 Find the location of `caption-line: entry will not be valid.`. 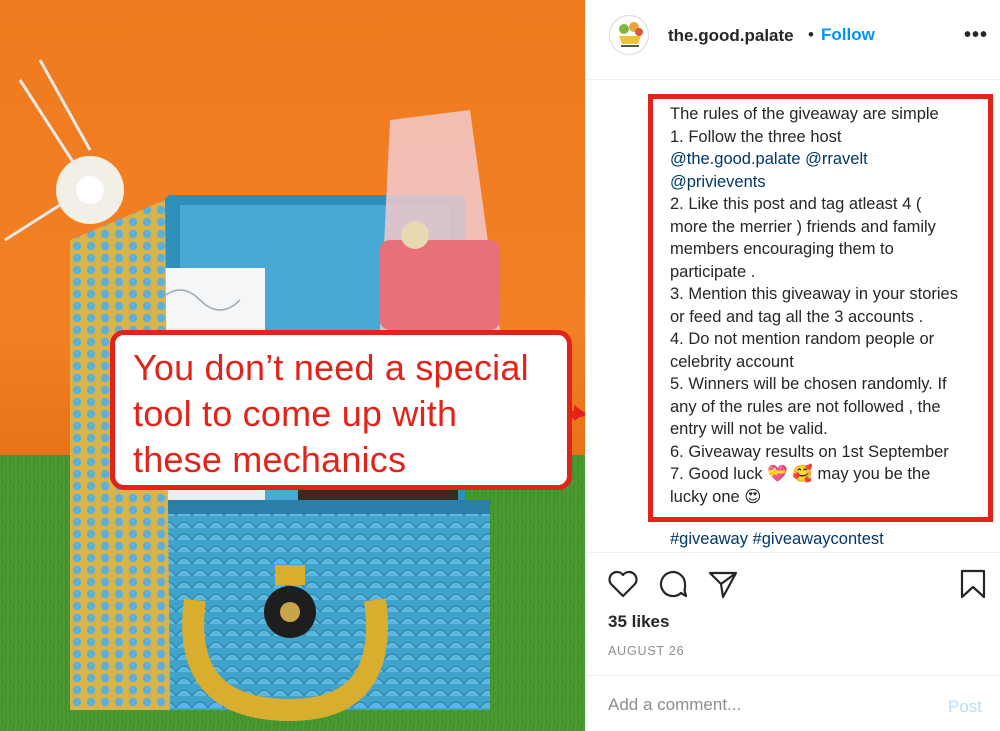

caption-line: entry will not be valid. is located at coordinates (749, 429).